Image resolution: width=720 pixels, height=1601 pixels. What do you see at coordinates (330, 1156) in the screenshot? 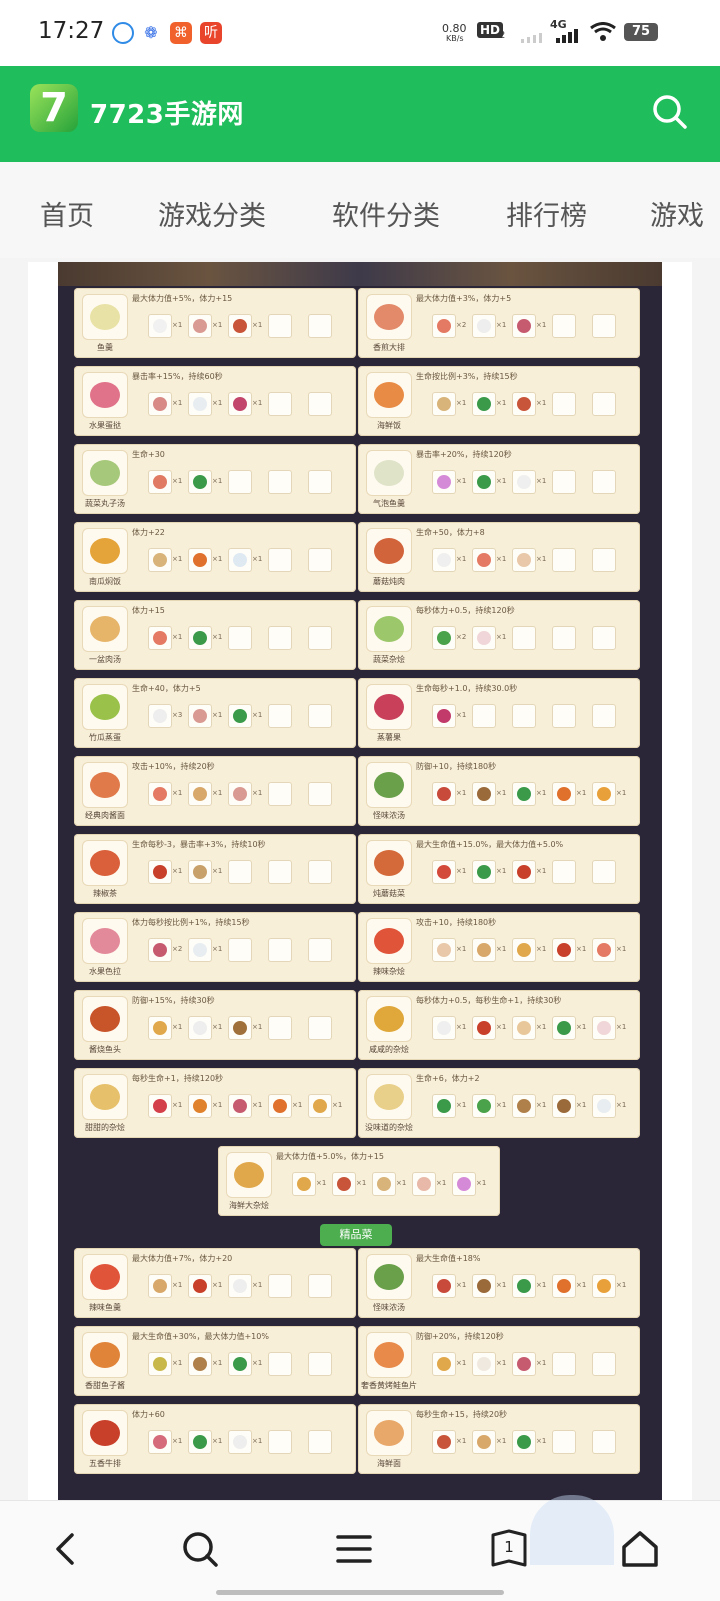
I see `dish-effect: 最大体力值+5.0%，体力+15` at bounding box center [330, 1156].